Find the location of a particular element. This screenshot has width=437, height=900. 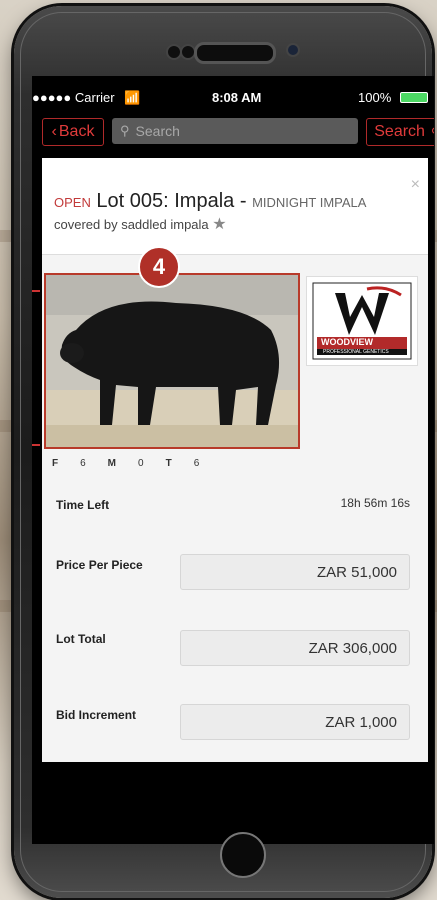

camera-icon is located at coordinates (293, 50).